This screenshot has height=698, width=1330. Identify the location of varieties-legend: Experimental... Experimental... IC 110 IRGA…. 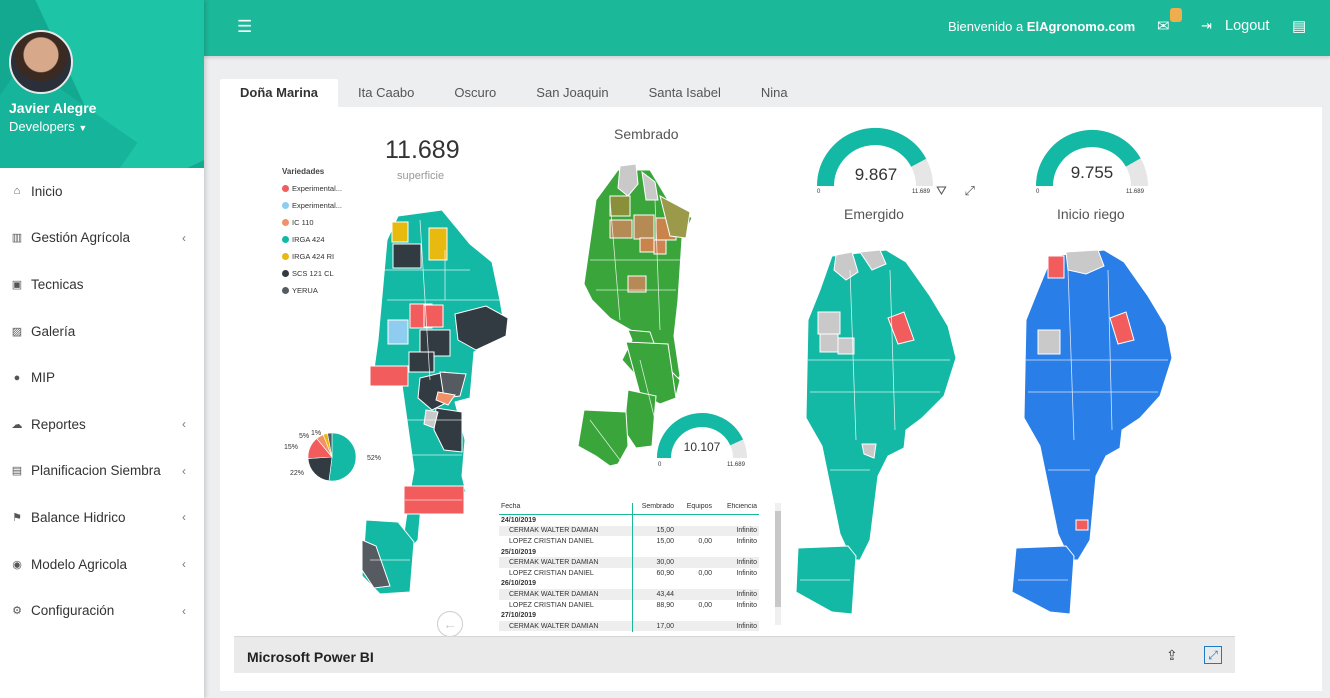
(312, 239).